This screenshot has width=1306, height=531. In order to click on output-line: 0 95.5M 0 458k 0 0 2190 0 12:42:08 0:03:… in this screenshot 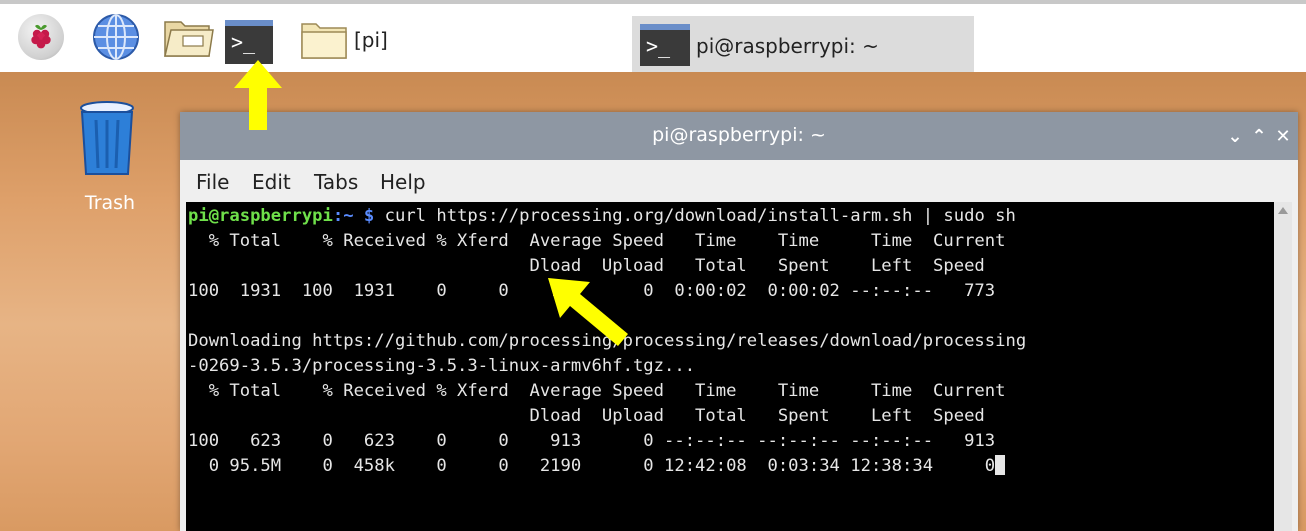, I will do `click(592, 466)`.